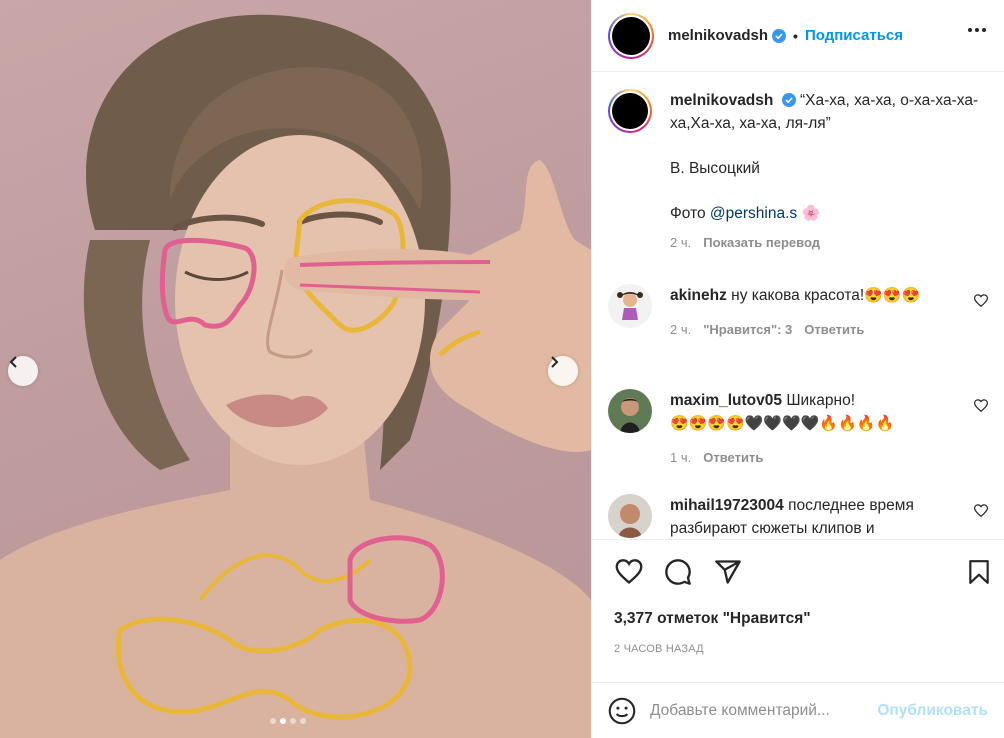 The width and height of the screenshot is (1004, 738). Describe the element at coordinates (854, 35) in the screenshot. I see `follow-button: Подписаться` at that location.